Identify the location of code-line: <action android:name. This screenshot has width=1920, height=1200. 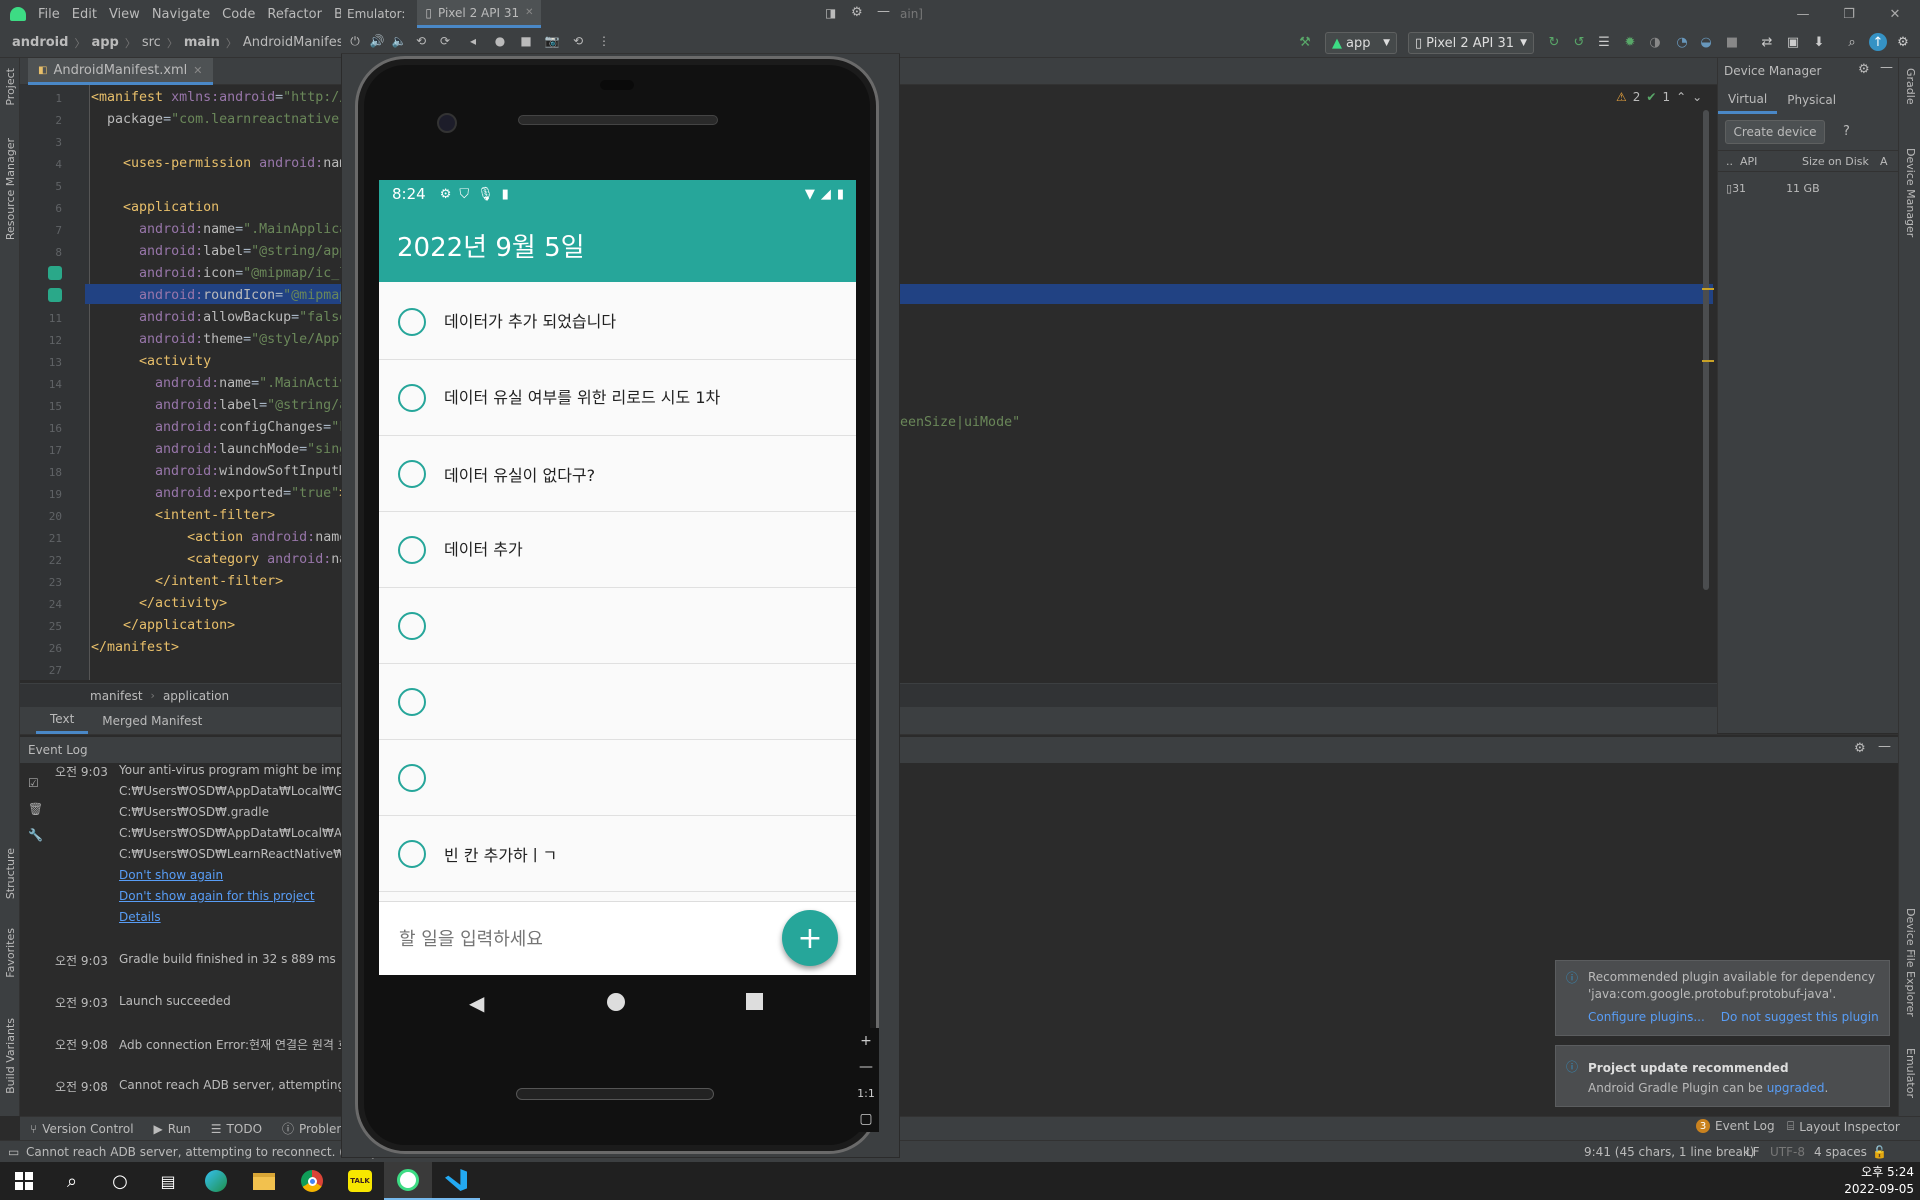
(219, 538).